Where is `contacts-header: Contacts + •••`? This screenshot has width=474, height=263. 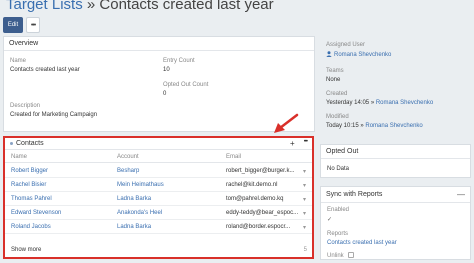 contacts-header: Contacts + ••• is located at coordinates (158, 144).